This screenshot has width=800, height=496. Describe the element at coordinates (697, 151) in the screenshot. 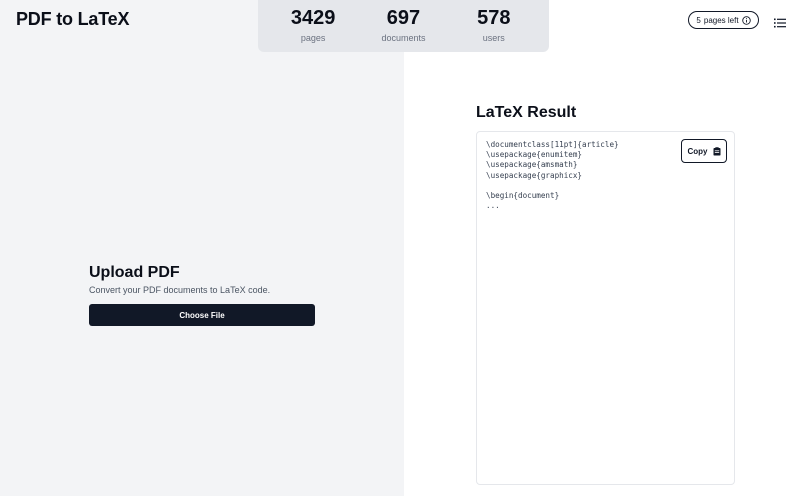

I see `copy-label: Copy` at that location.